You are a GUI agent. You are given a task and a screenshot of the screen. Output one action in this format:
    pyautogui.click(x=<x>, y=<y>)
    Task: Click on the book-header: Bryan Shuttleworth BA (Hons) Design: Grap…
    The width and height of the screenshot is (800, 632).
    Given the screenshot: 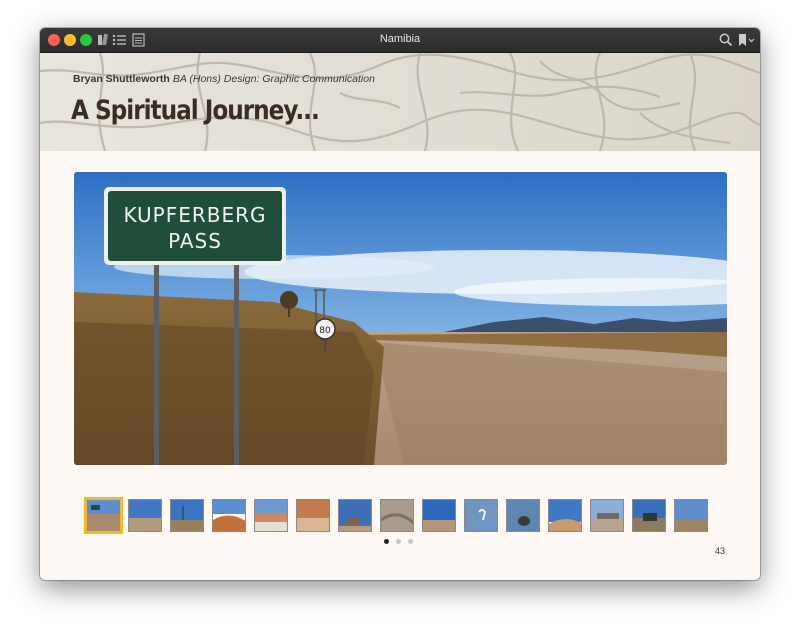 What is the action you would take?
    pyautogui.click(x=400, y=102)
    